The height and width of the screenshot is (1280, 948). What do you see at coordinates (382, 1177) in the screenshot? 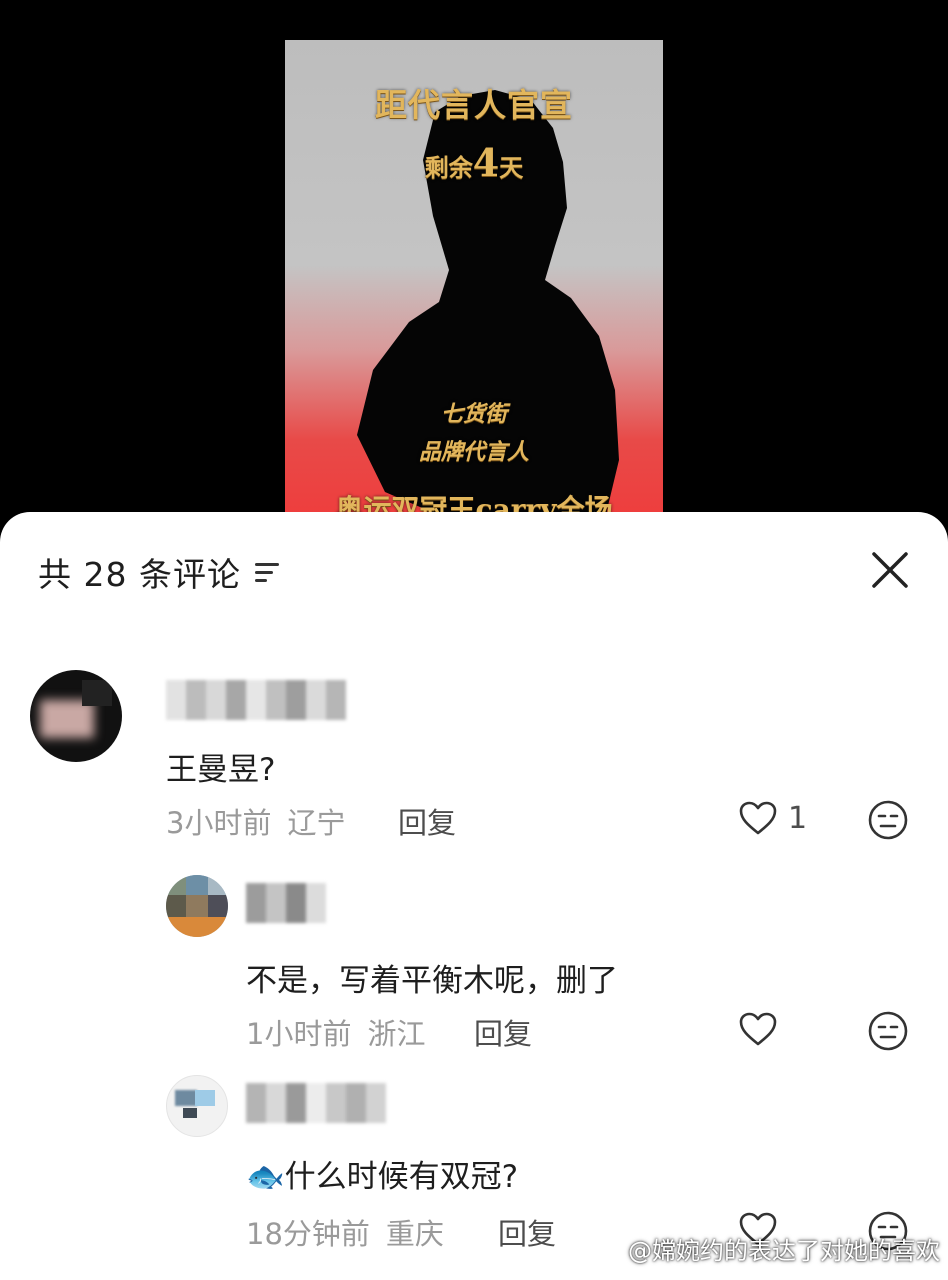
I see `comment-text: 🐟什么时候有双冠?` at bounding box center [382, 1177].